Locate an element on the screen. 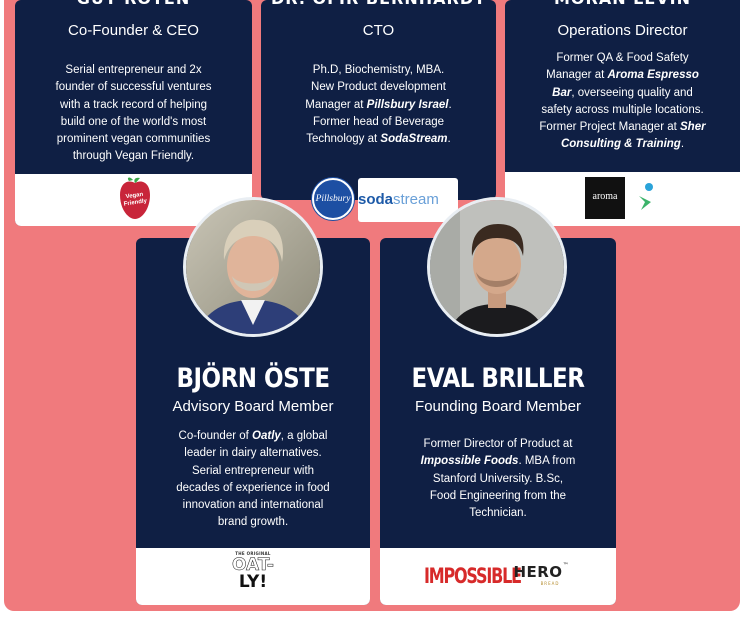  member-name: BJÖRN ÖSTE is located at coordinates (253, 379).